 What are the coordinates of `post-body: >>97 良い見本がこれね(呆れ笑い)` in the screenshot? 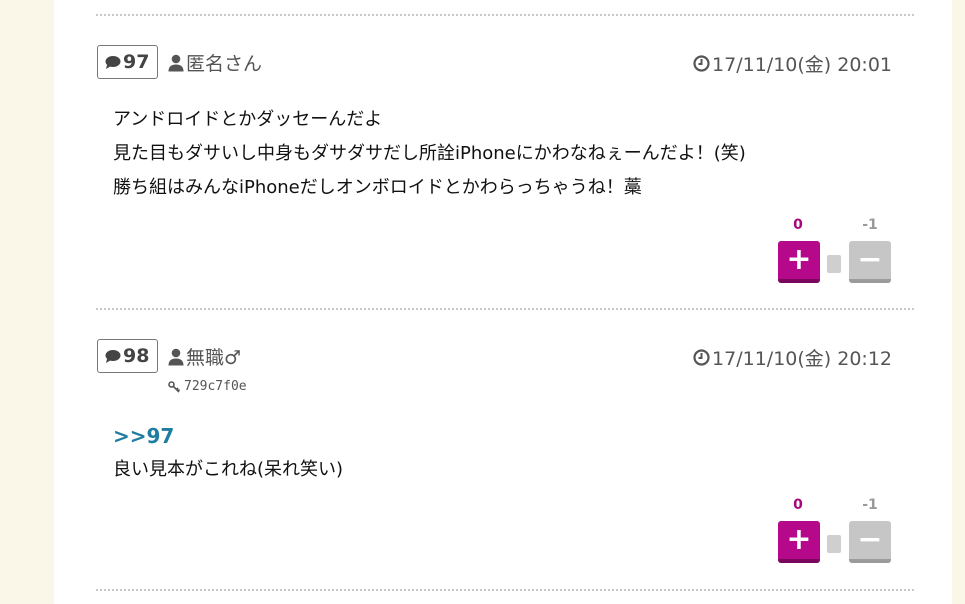 It's located at (228, 453).